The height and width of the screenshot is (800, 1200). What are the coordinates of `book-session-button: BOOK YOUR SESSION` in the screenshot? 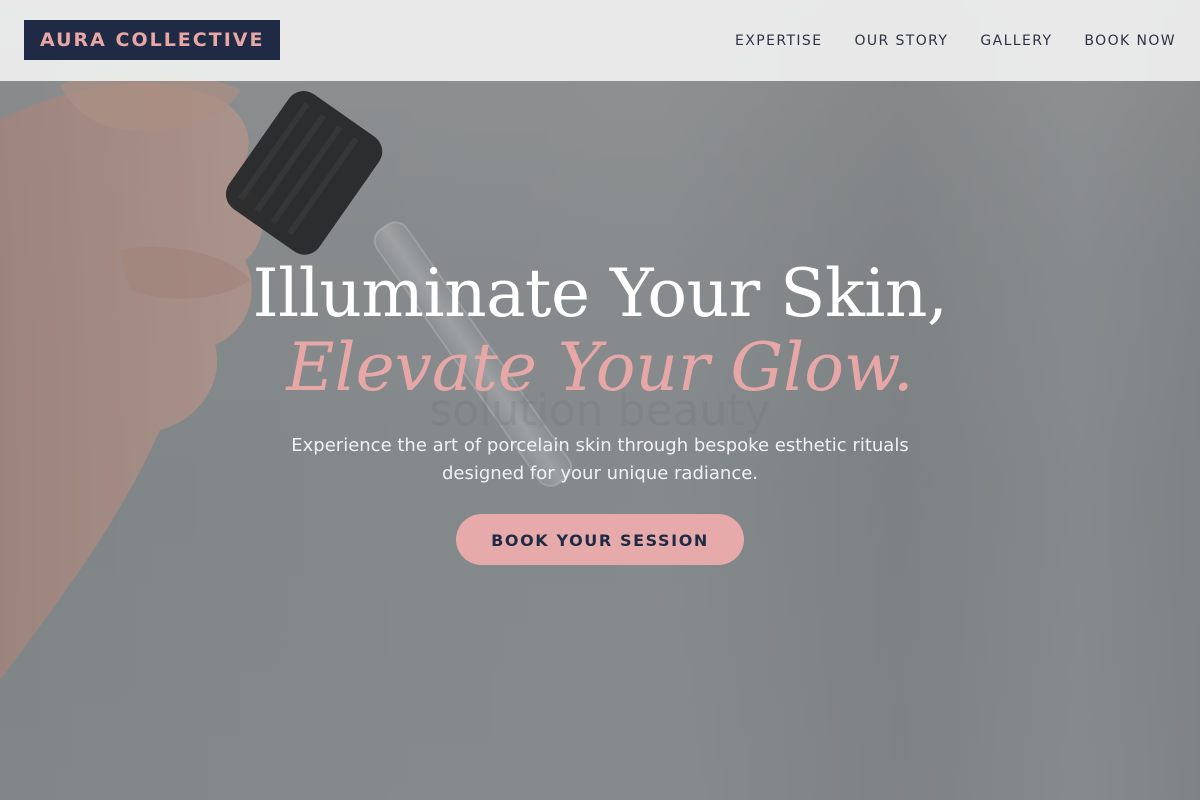 It's located at (600, 539).